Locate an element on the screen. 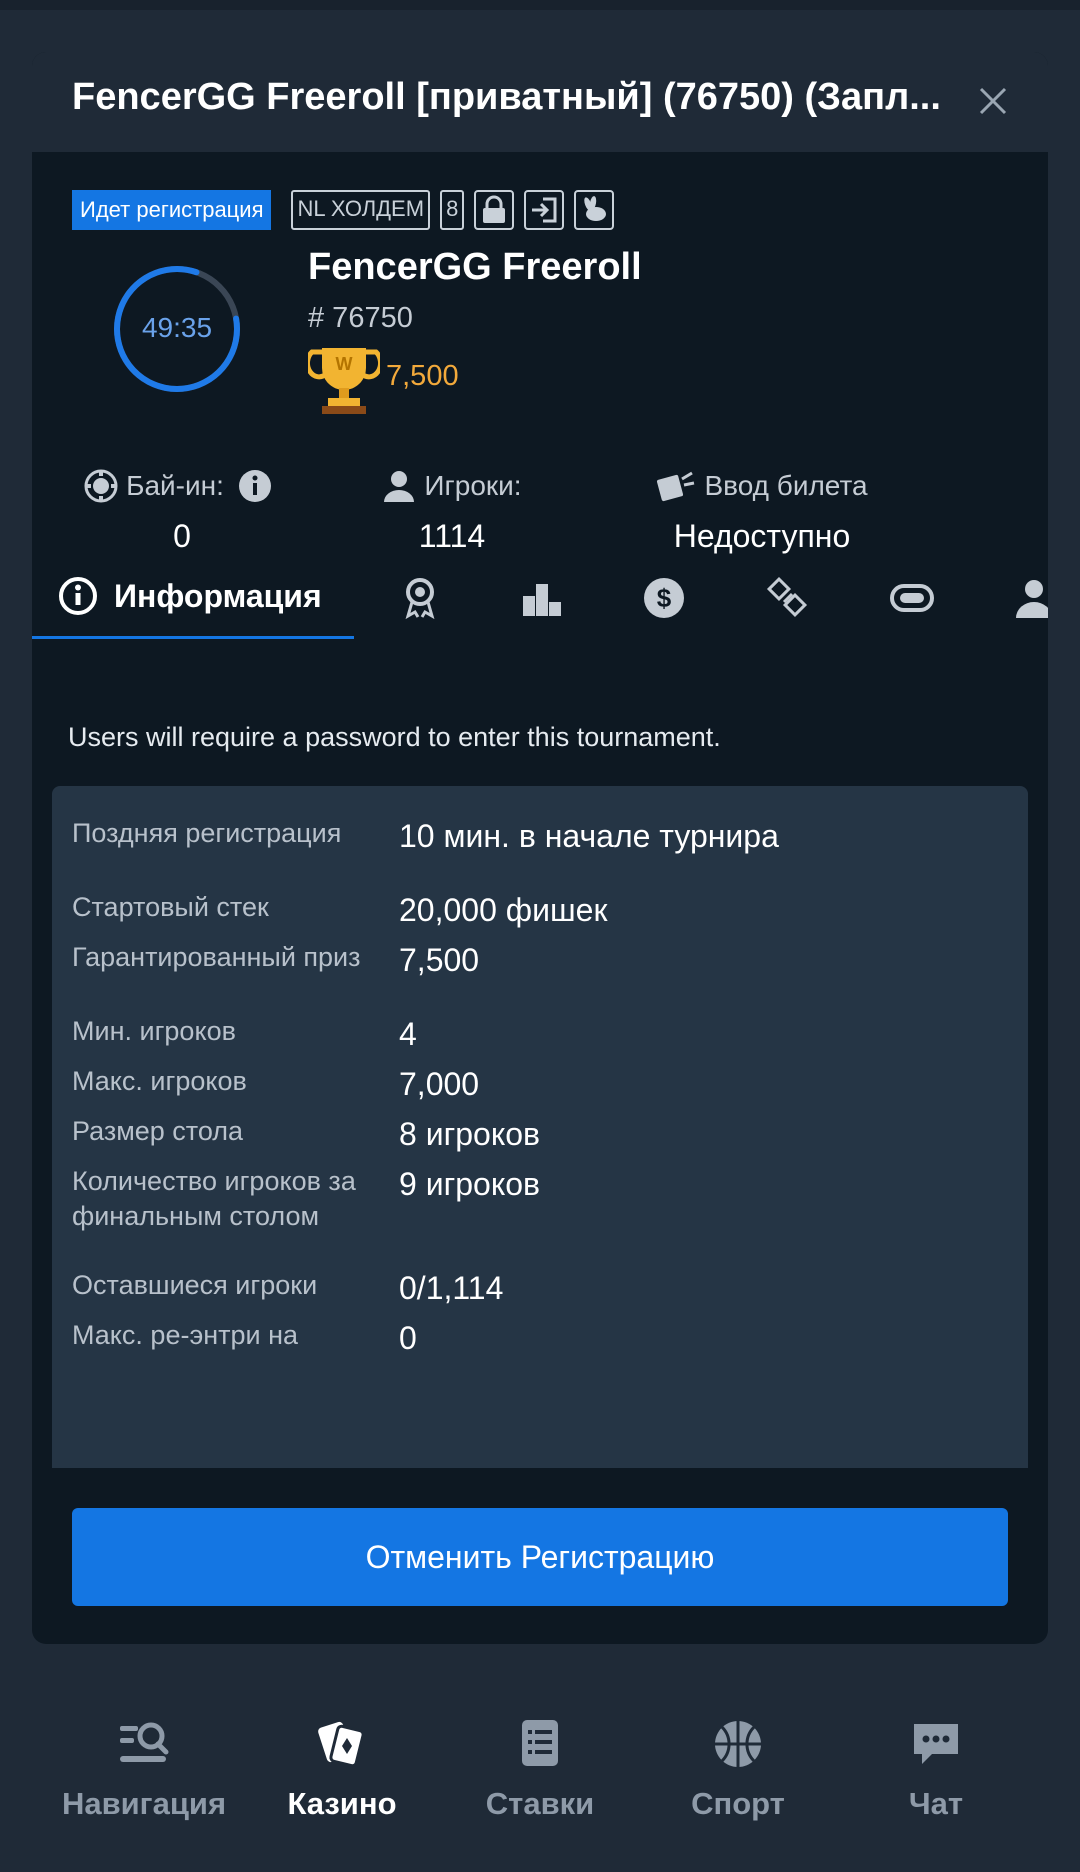  buyin-value: 0 is located at coordinates (182, 536).